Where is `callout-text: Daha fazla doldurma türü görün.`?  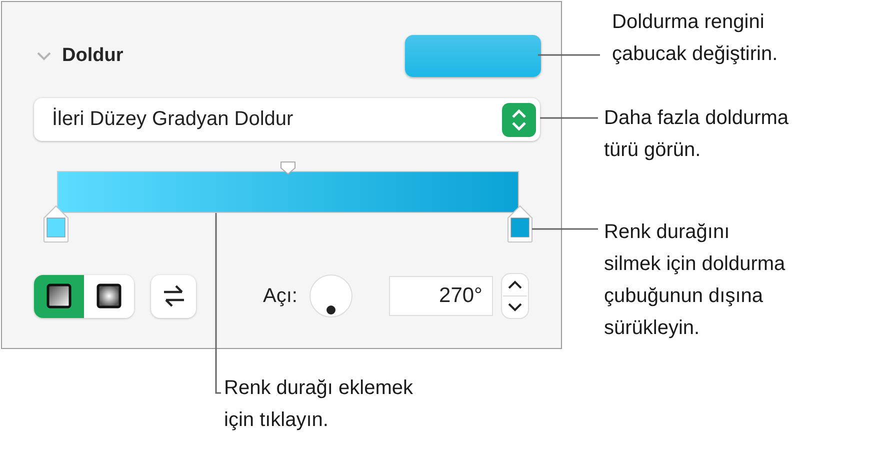 callout-text: Daha fazla doldurma türü görün. is located at coordinates (696, 134).